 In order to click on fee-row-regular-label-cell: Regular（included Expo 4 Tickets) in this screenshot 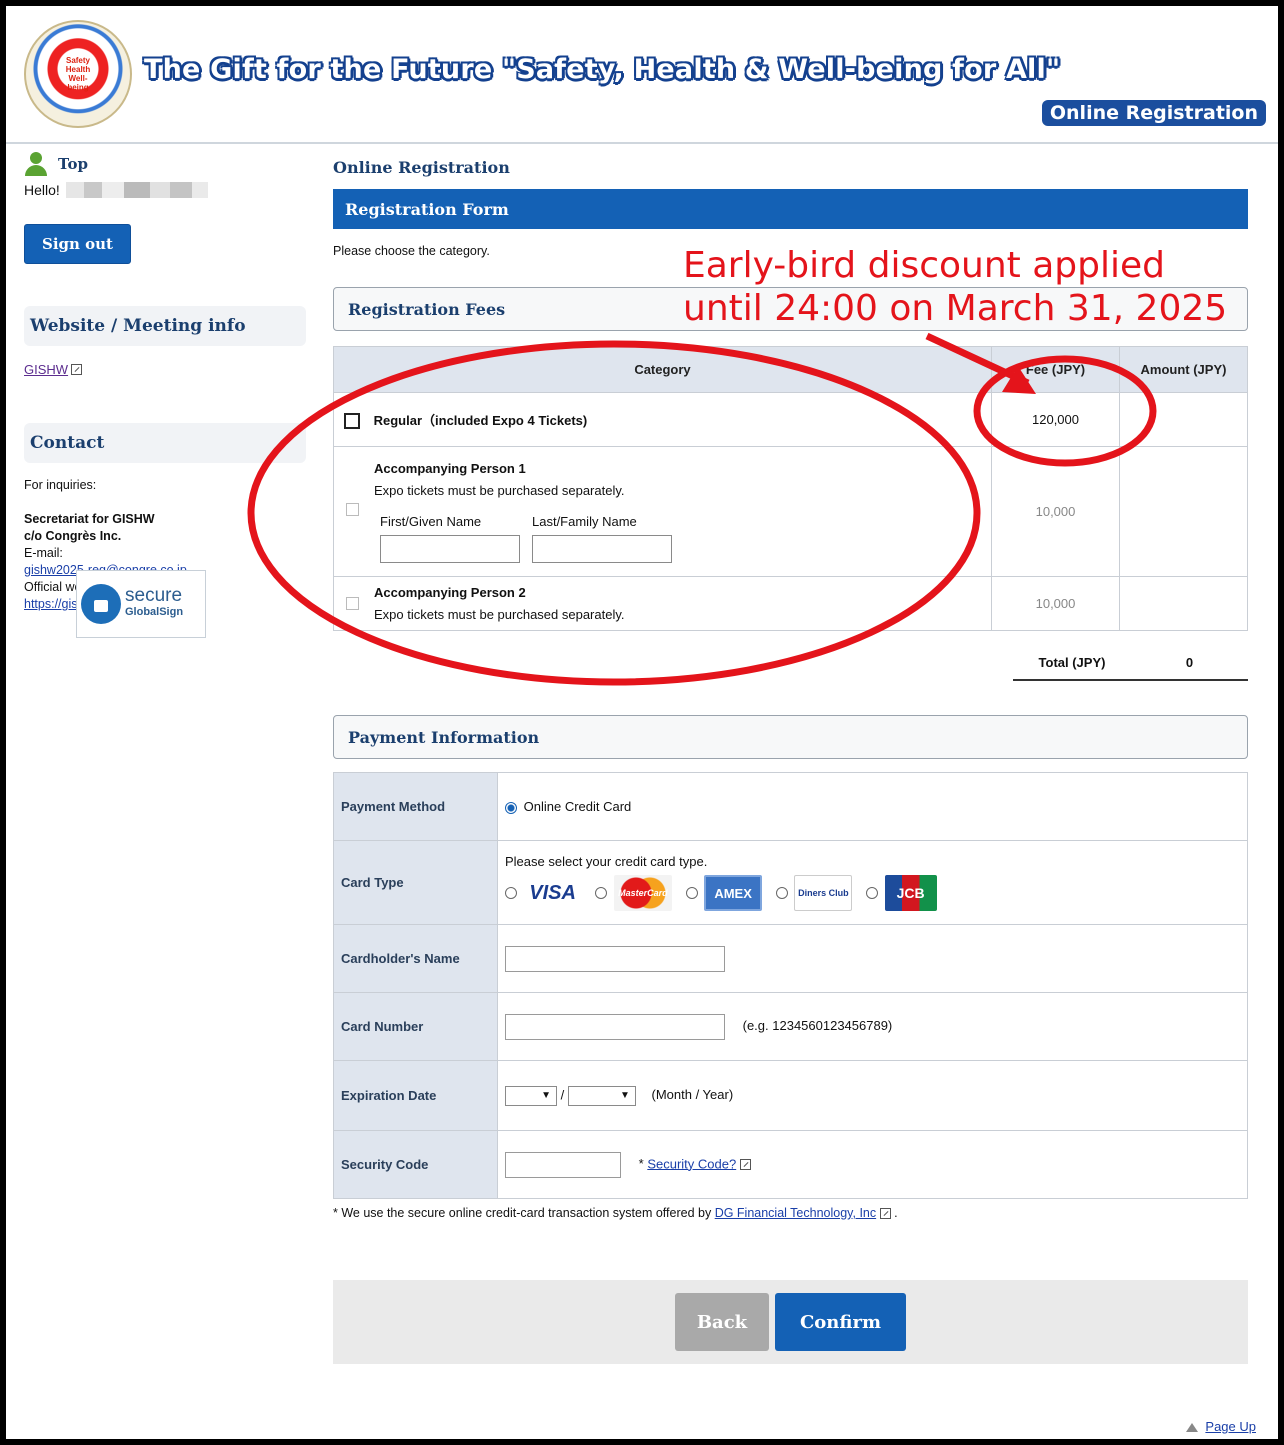, I will do `click(662, 419)`.